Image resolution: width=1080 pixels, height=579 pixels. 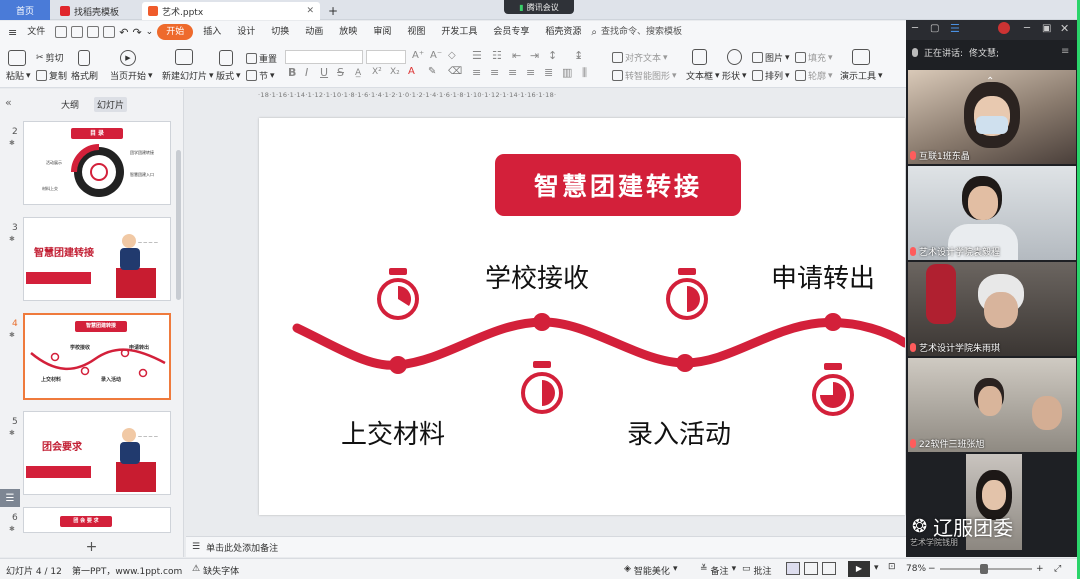 What do you see at coordinates (814, 75) in the screenshot?
I see `outline-button: 轮廓 ▾` at bounding box center [814, 75].